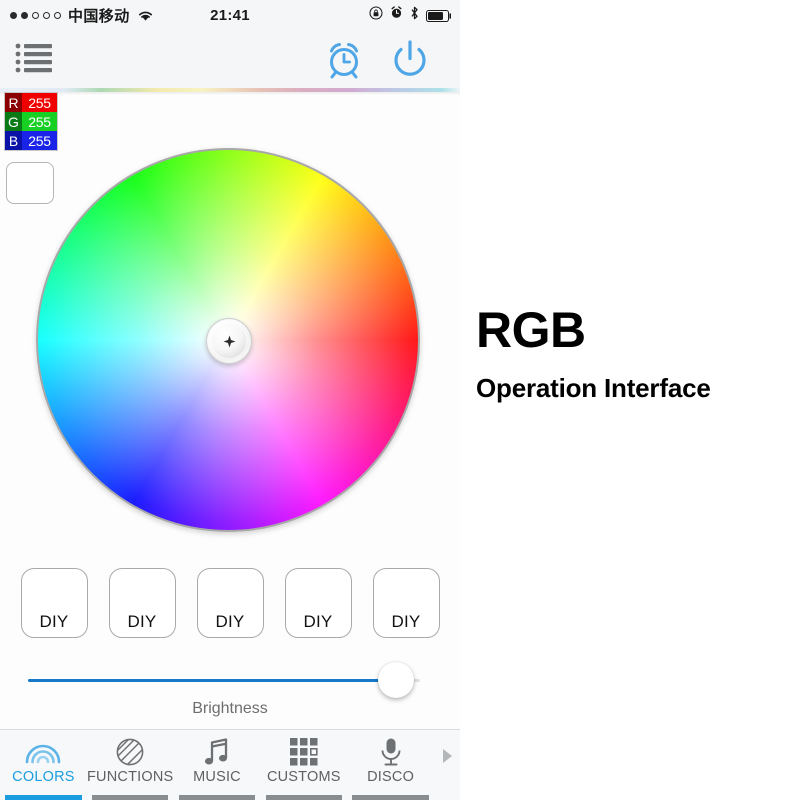 Image resolution: width=800 pixels, height=800 pixels. I want to click on tab-customs: CUSTOMS, so click(303, 765).